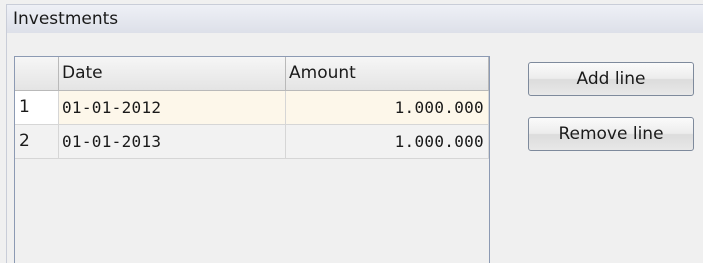 Image resolution: width=703 pixels, height=263 pixels. I want to click on date-cell: 01-01-2012, so click(172, 108).